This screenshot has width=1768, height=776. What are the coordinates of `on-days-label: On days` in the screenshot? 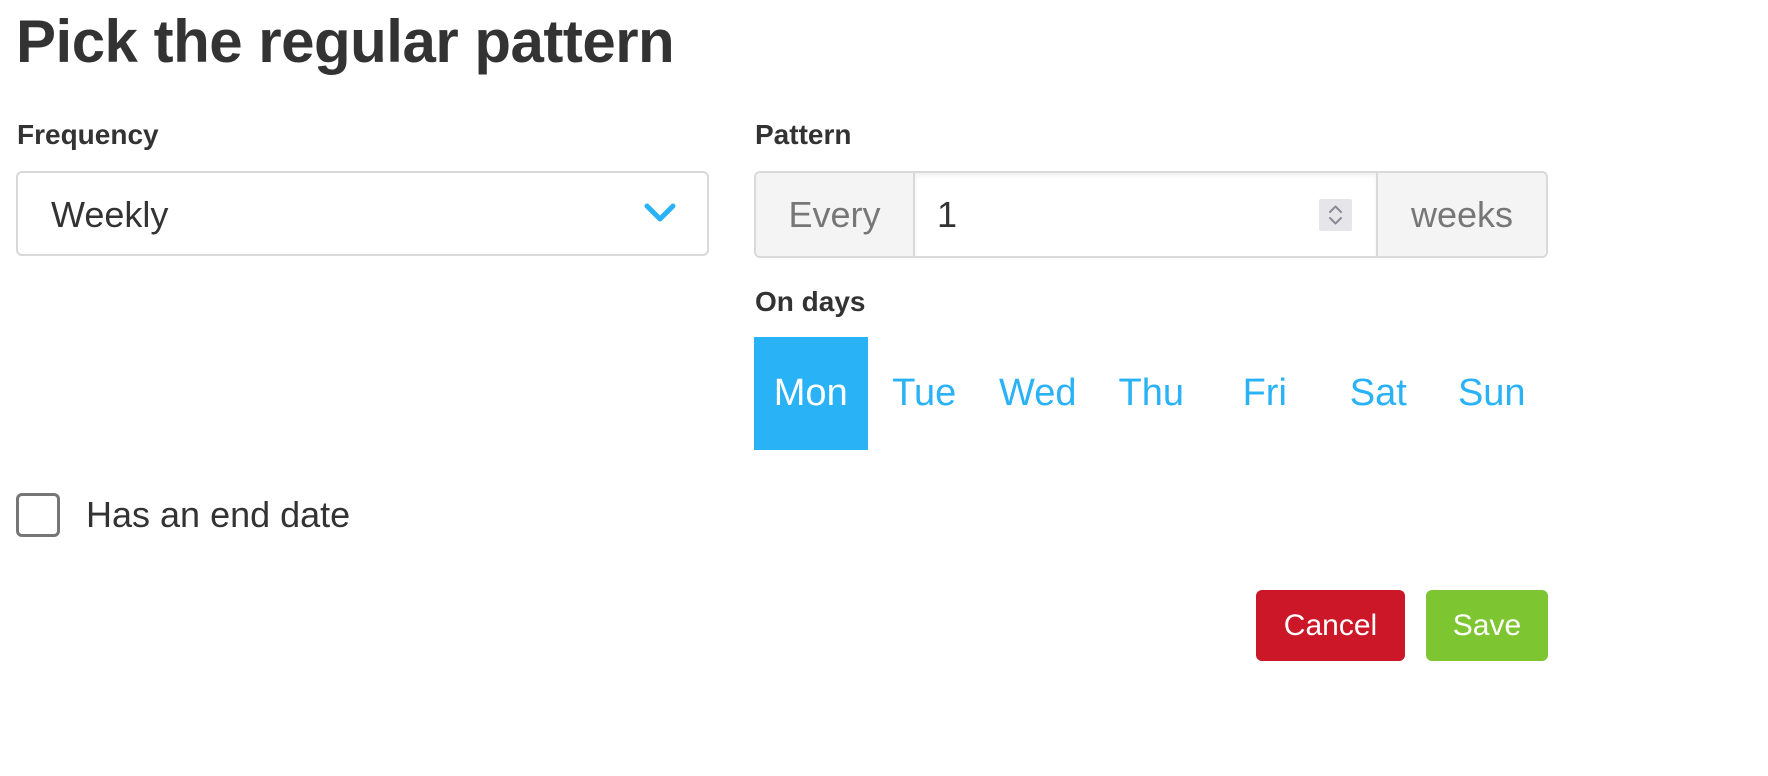 It's located at (810, 301).